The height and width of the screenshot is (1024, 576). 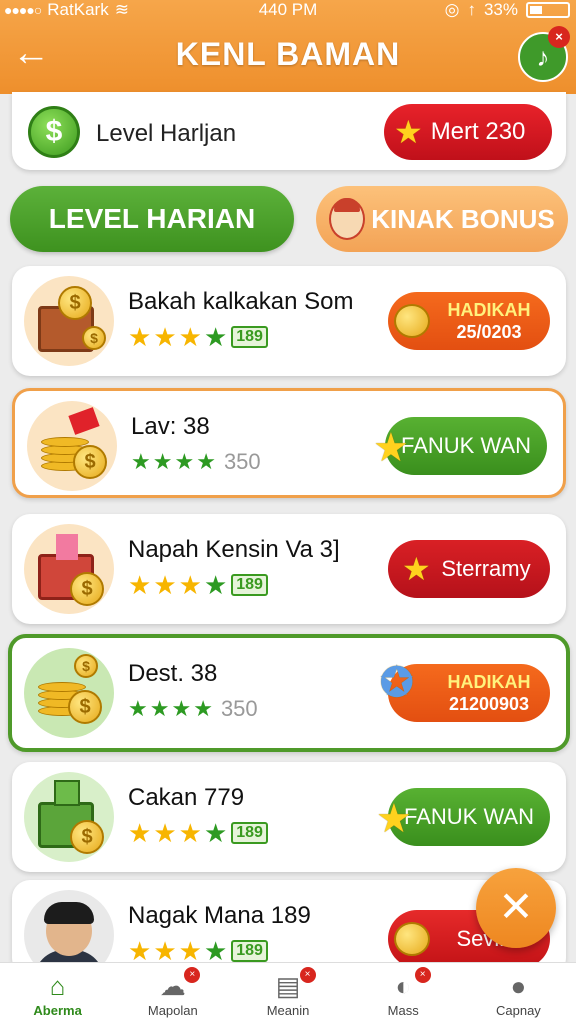 What do you see at coordinates (173, 673) in the screenshot?
I see `level-title: Dest. 38` at bounding box center [173, 673].